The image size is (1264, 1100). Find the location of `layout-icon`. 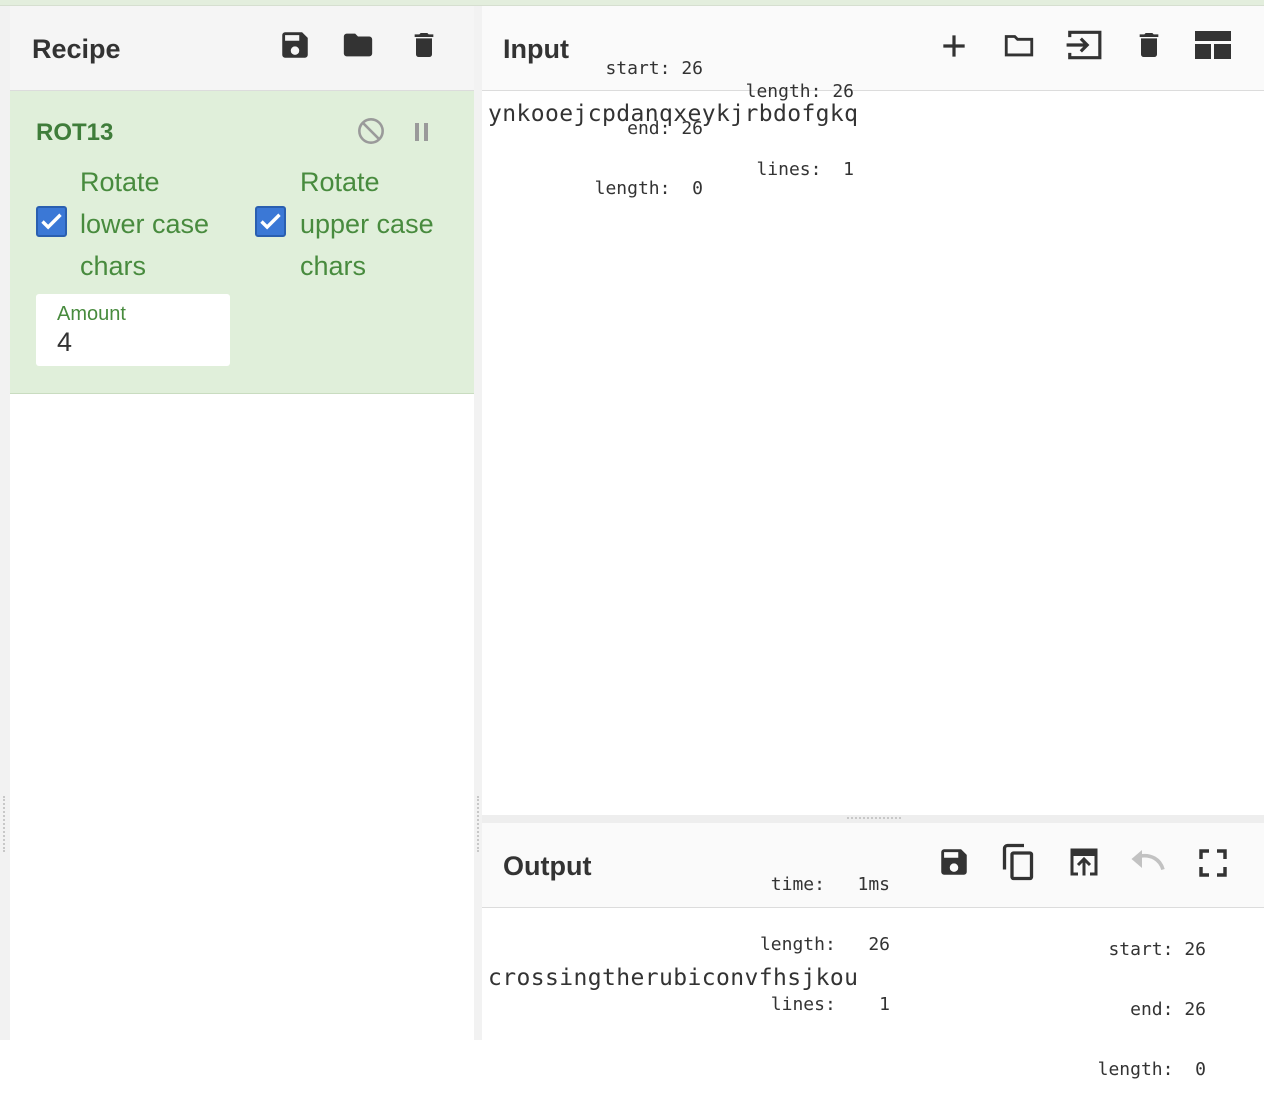

layout-icon is located at coordinates (1213, 45).